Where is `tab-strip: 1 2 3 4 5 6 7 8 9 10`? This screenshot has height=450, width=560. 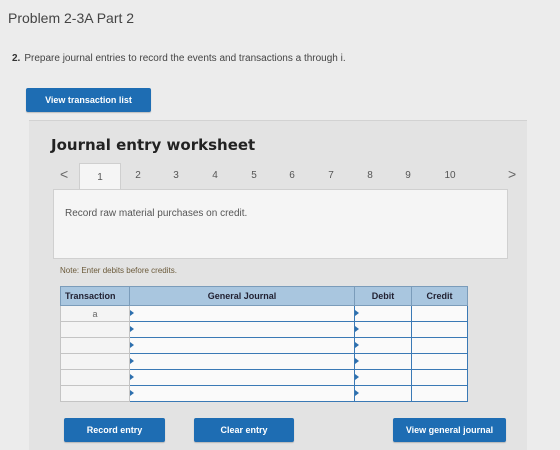 tab-strip: 1 2 3 4 5 6 7 8 9 10 is located at coordinates (285, 176).